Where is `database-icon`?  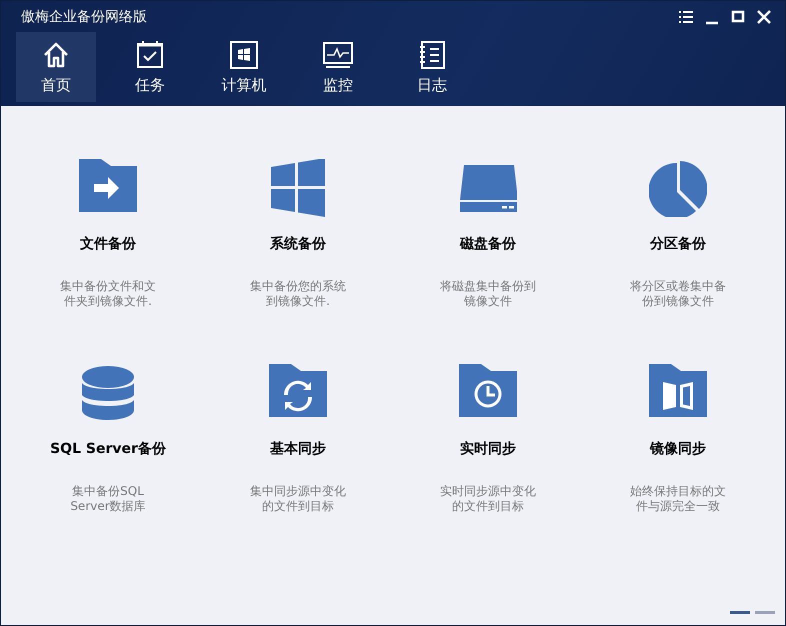 database-icon is located at coordinates (108, 393).